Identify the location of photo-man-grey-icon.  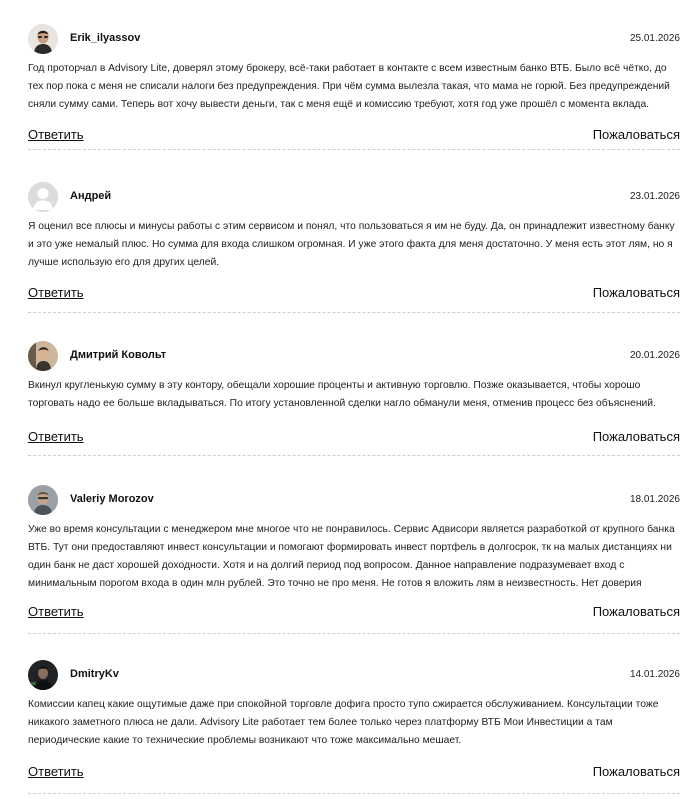
(43, 500).